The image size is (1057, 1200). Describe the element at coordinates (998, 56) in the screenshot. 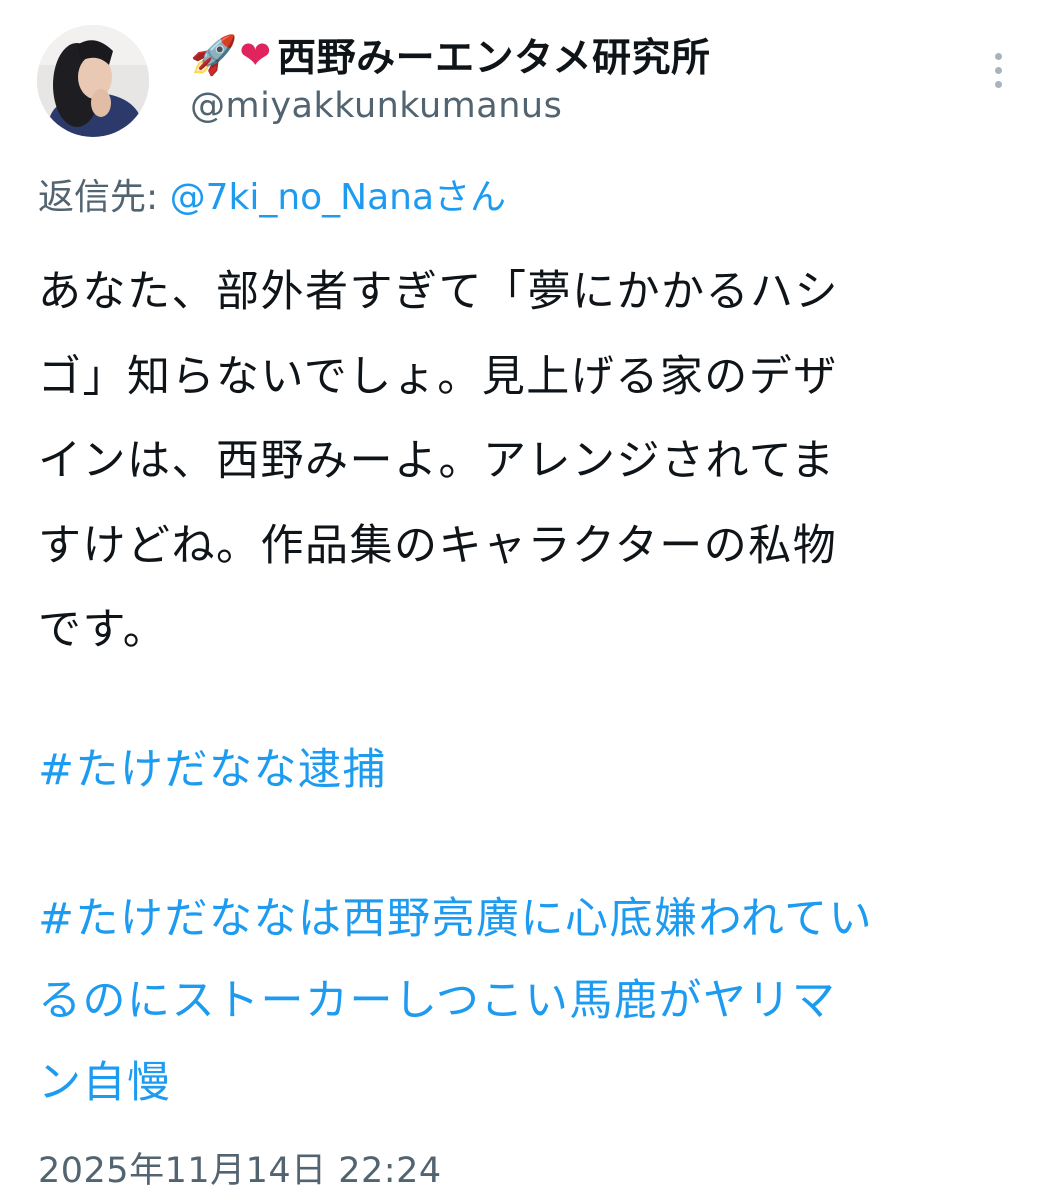

I see `more-vertical-icon` at that location.